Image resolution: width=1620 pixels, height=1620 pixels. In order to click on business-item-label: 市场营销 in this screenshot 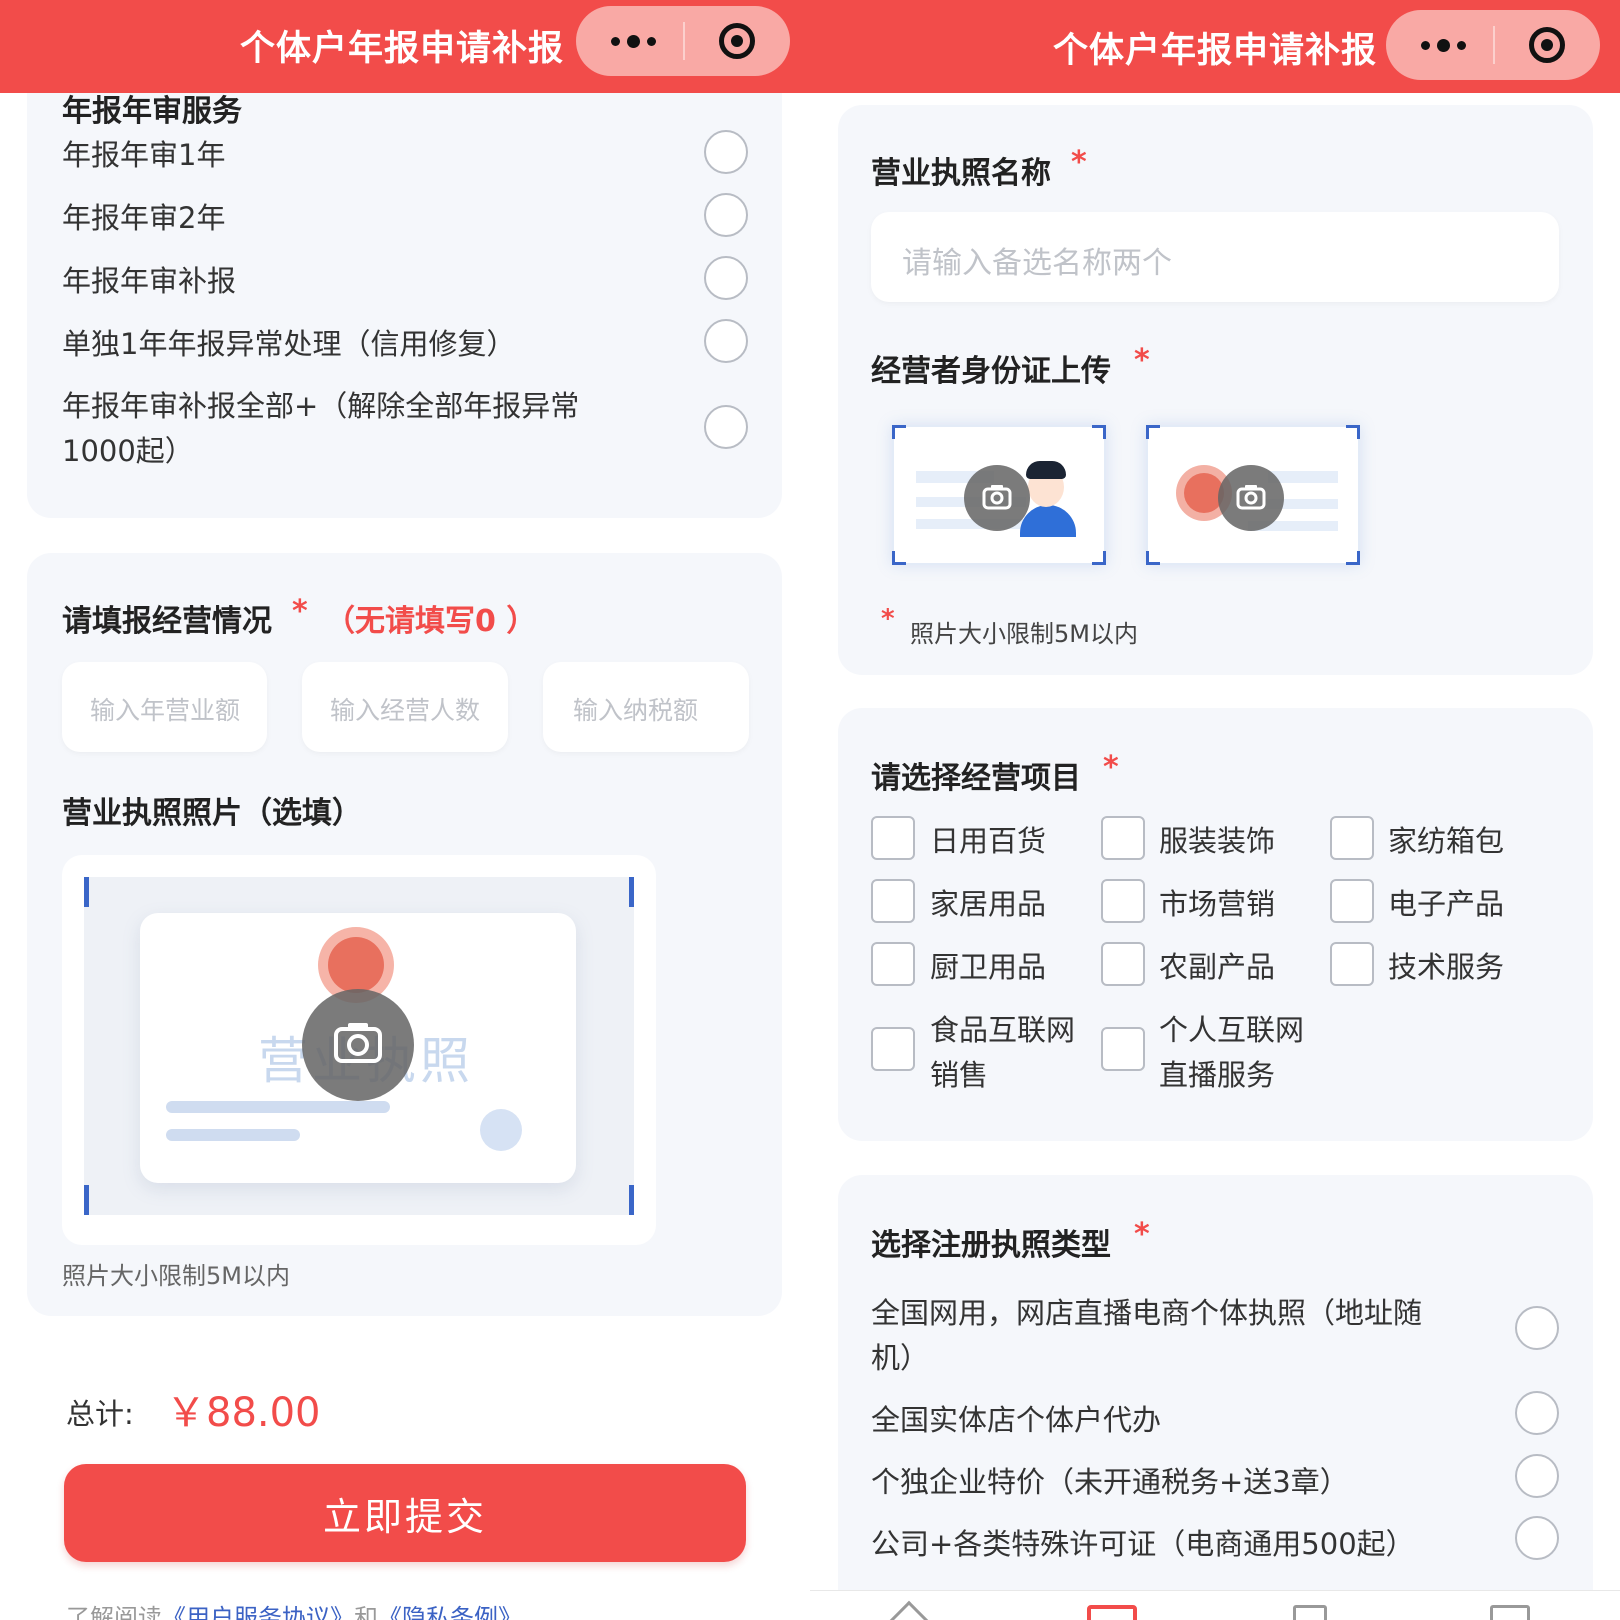, I will do `click(1217, 904)`.